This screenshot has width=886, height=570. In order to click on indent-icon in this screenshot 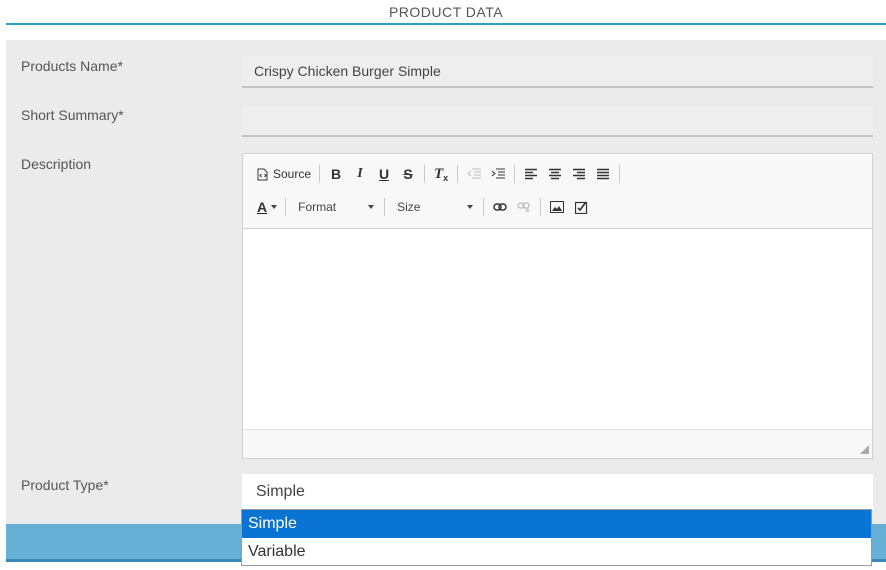, I will do `click(498, 174)`.